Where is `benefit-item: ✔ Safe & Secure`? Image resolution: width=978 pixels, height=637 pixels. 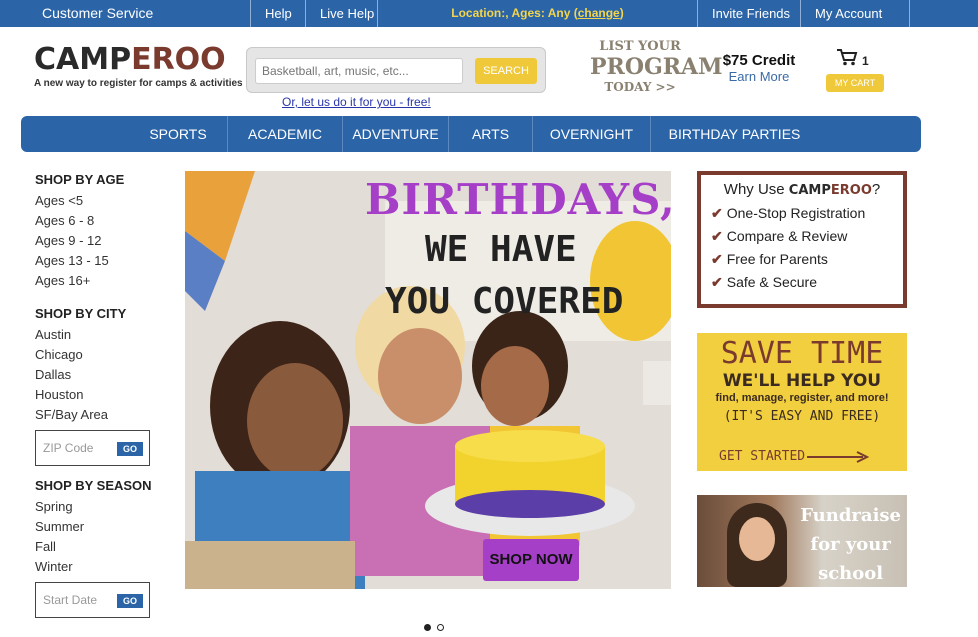
benefit-item: ✔ Safe & Secure is located at coordinates (802, 282).